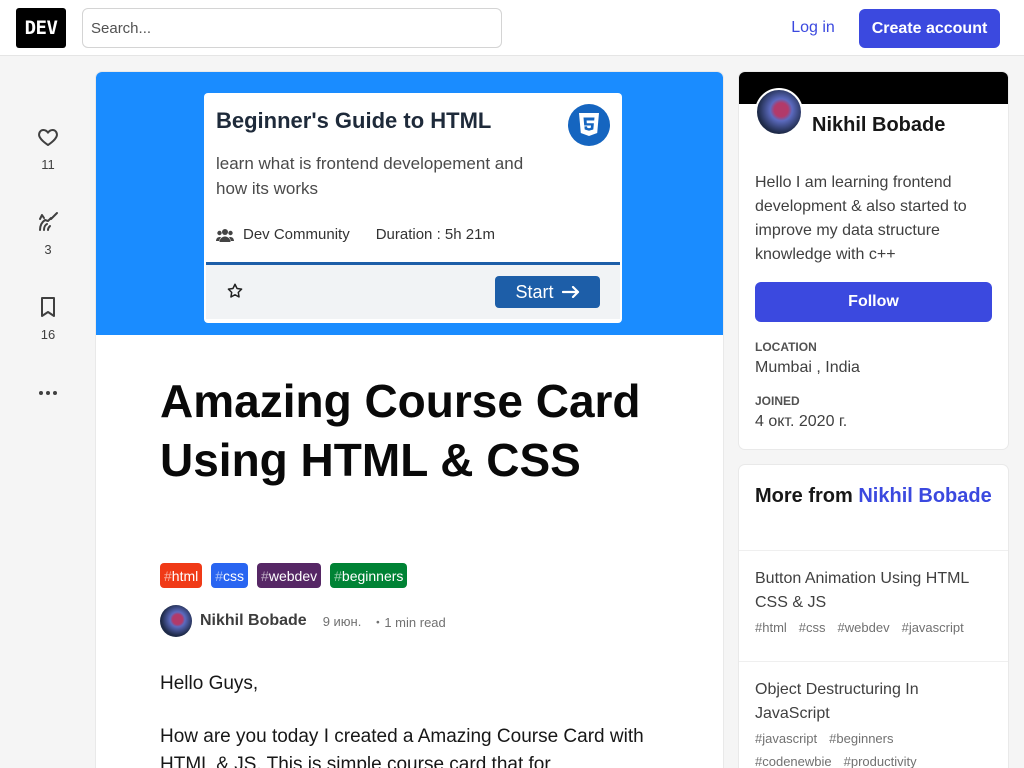  Describe the element at coordinates (176, 621) in the screenshot. I see `author-avatar` at that location.